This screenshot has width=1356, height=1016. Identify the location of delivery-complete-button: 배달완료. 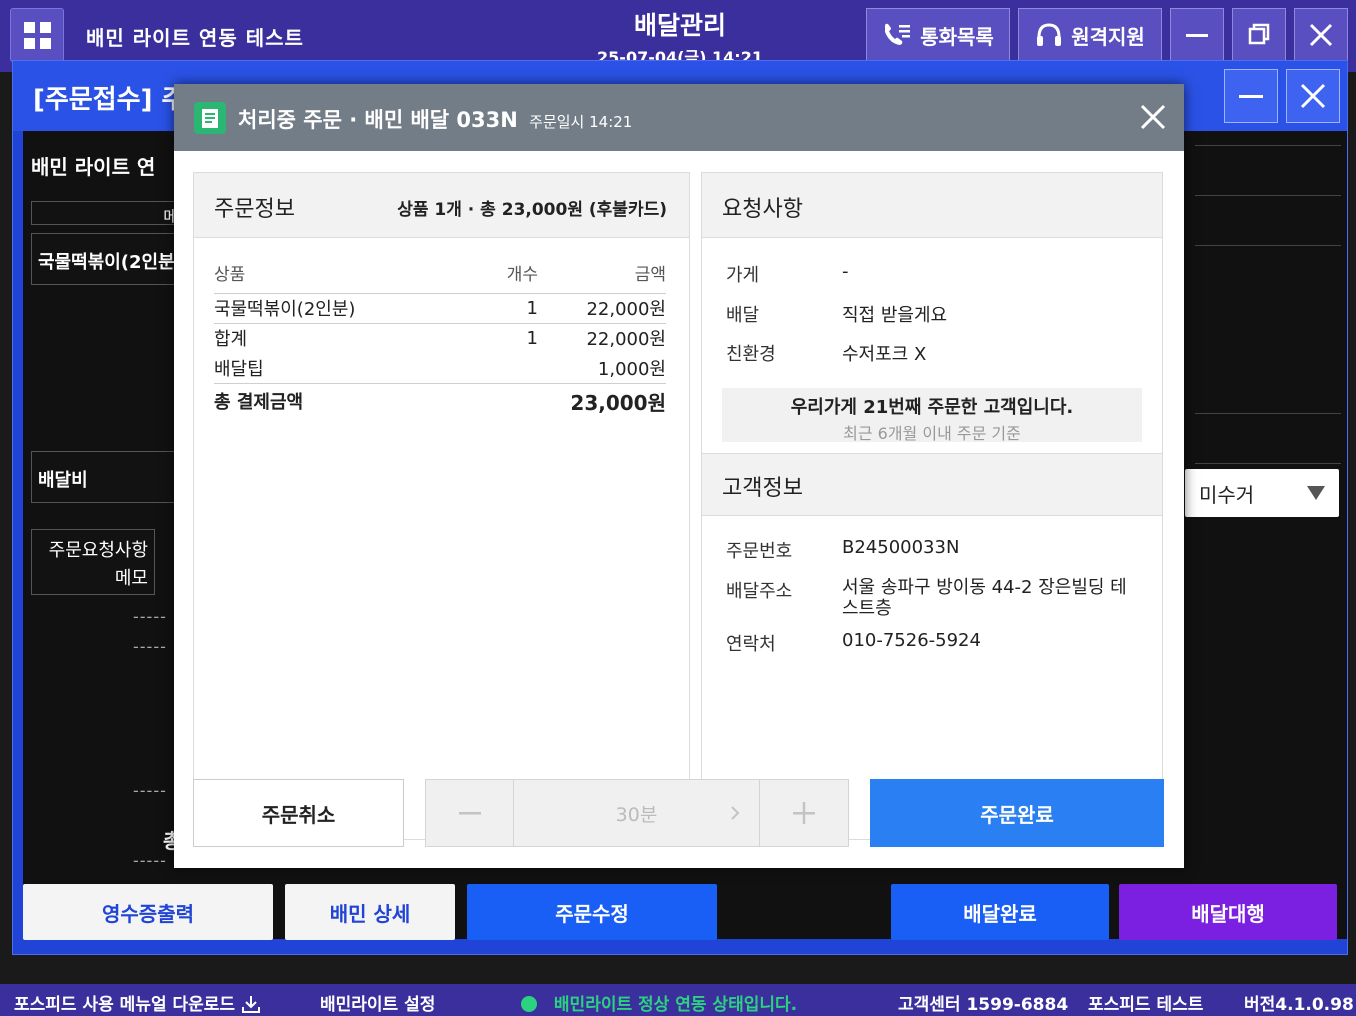
(1000, 912).